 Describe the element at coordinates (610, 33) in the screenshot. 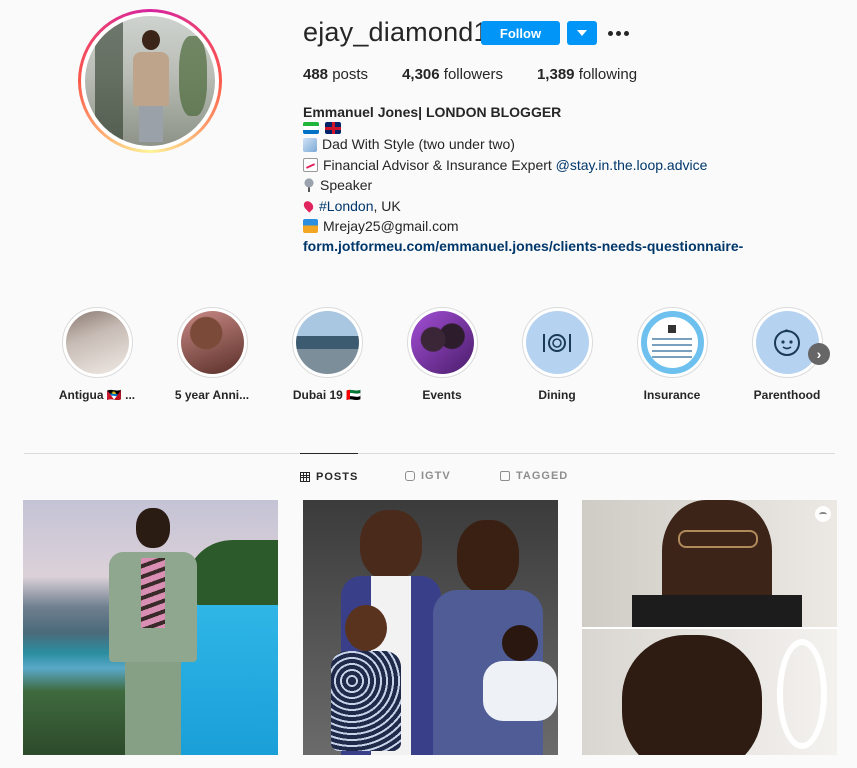

I see `more-options-icon` at that location.